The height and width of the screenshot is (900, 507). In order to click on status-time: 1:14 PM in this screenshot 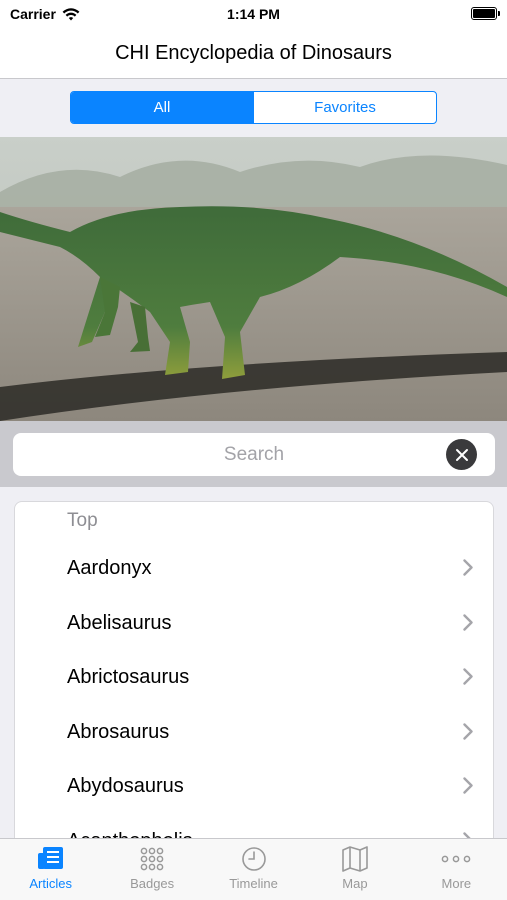, I will do `click(253, 14)`.